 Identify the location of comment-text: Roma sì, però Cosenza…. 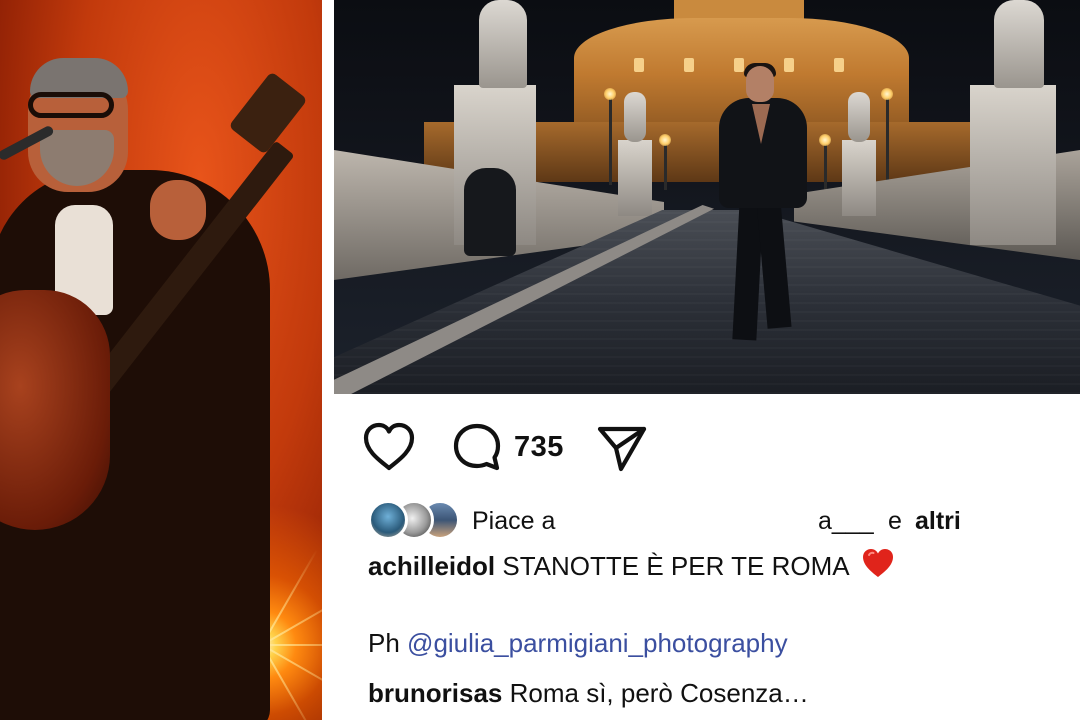
(659, 693).